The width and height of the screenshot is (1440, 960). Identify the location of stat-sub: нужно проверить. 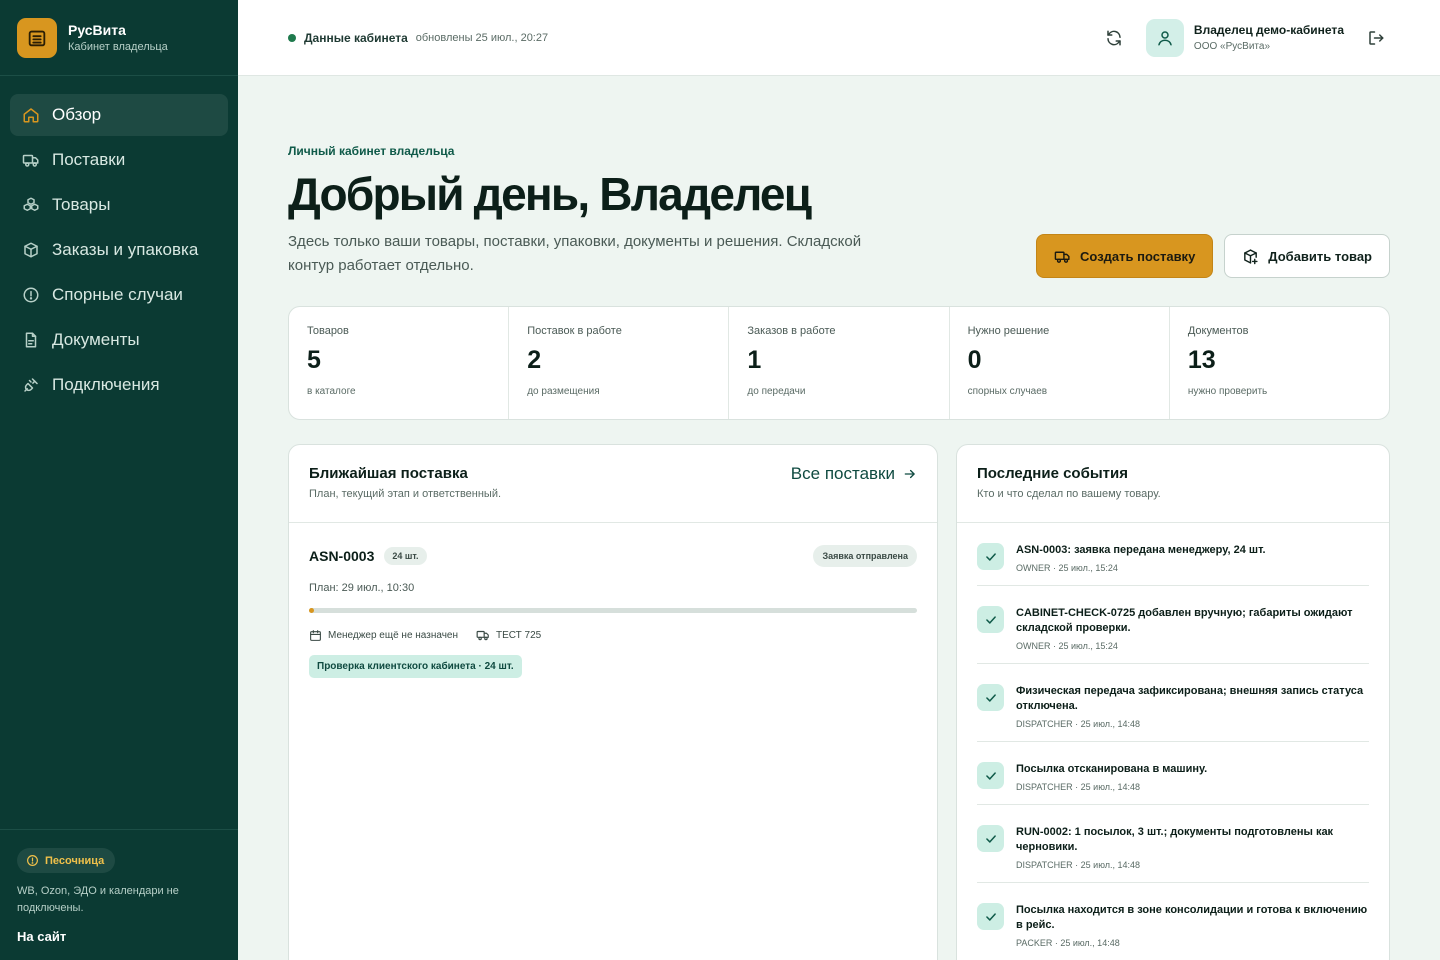
(1227, 391).